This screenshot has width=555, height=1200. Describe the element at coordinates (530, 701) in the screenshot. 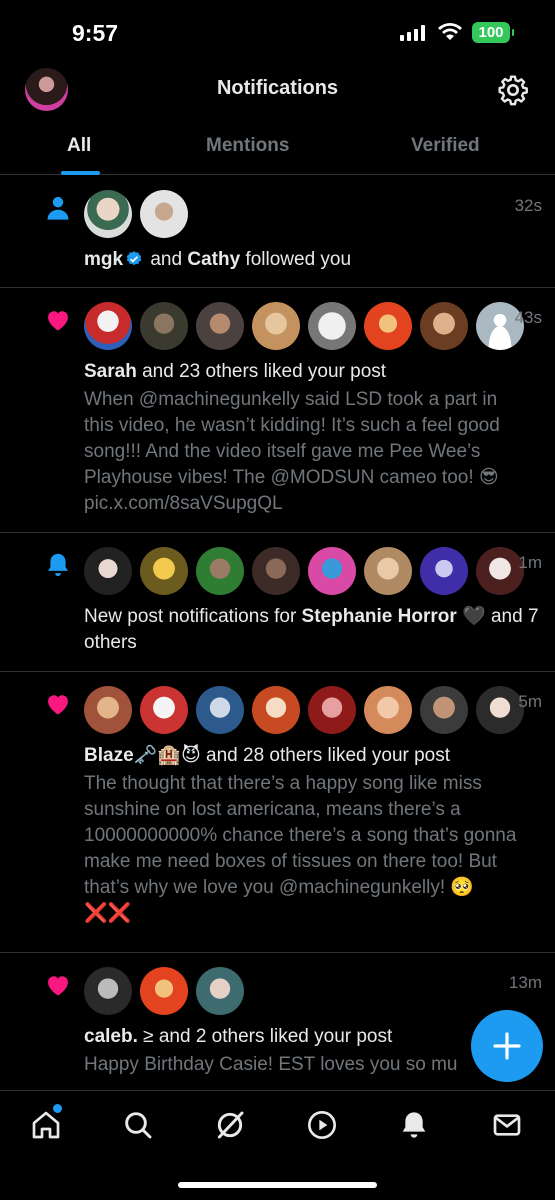

I see `notification-time: 5m` at that location.